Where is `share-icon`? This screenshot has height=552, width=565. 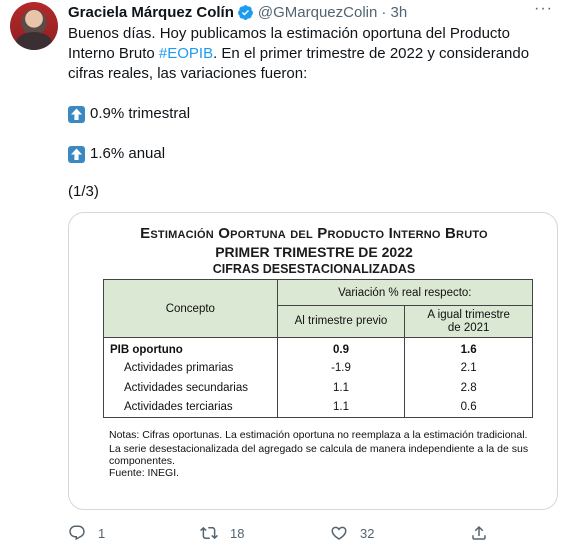
share-icon is located at coordinates (479, 532).